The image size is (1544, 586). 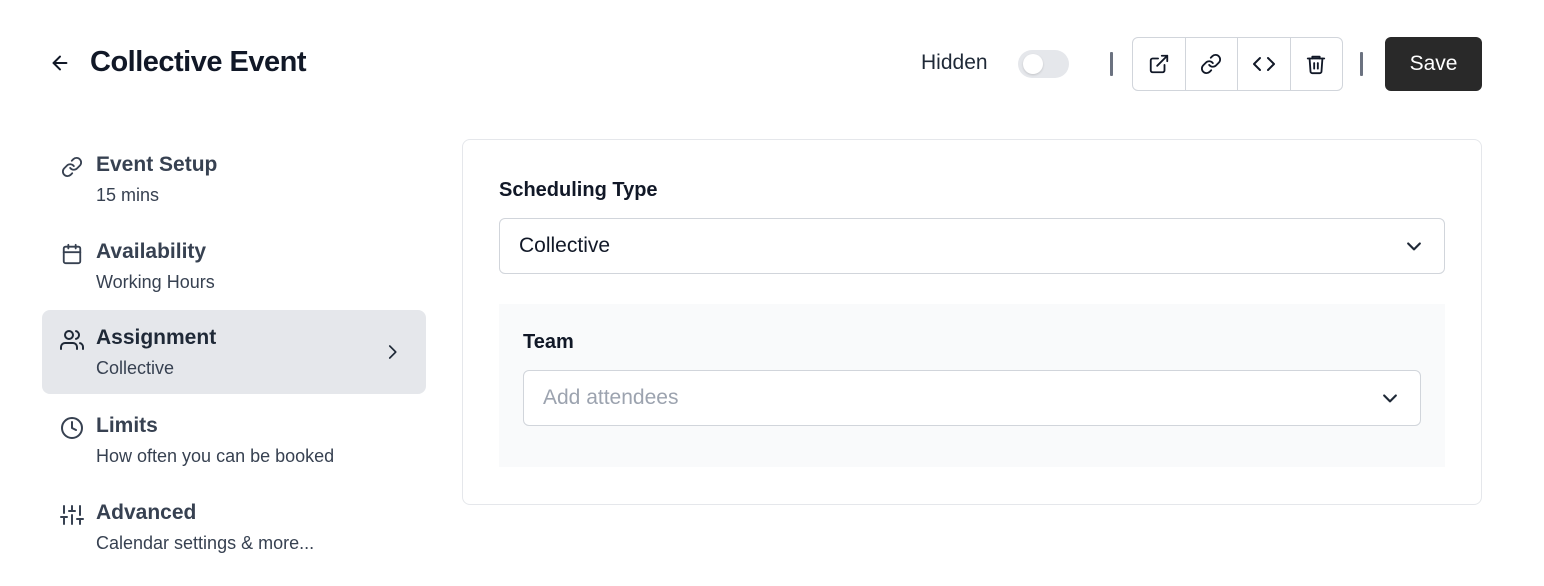 What do you see at coordinates (215, 456) in the screenshot?
I see `sidebar-item-description: How often you can be booked` at bounding box center [215, 456].